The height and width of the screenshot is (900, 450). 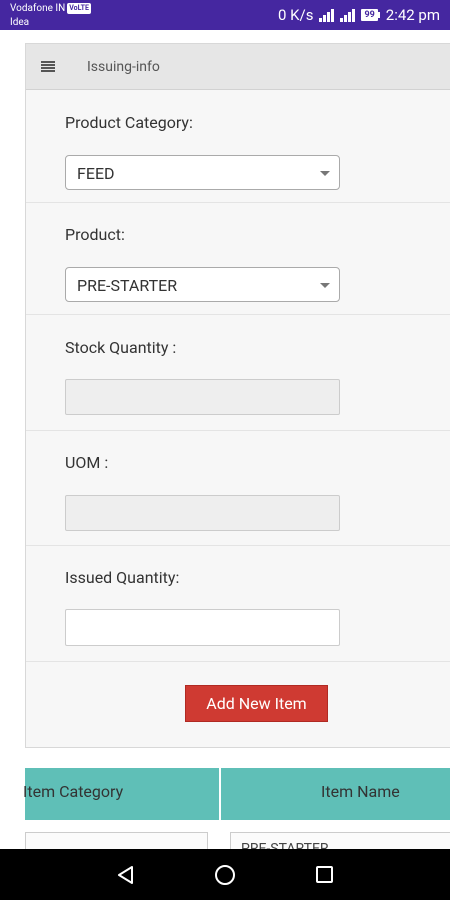 What do you see at coordinates (324, 874) in the screenshot?
I see `recent-apps-icon` at bounding box center [324, 874].